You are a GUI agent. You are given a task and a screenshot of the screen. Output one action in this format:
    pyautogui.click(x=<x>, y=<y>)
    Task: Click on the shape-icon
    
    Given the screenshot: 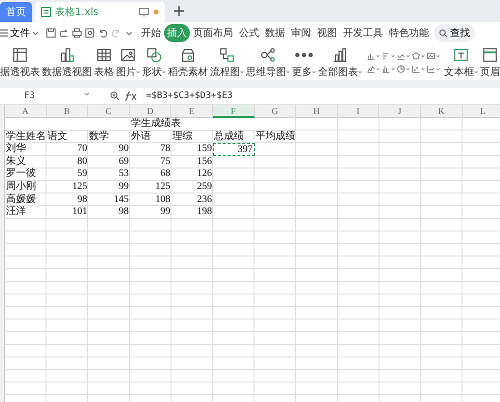 What is the action you would take?
    pyautogui.click(x=154, y=55)
    